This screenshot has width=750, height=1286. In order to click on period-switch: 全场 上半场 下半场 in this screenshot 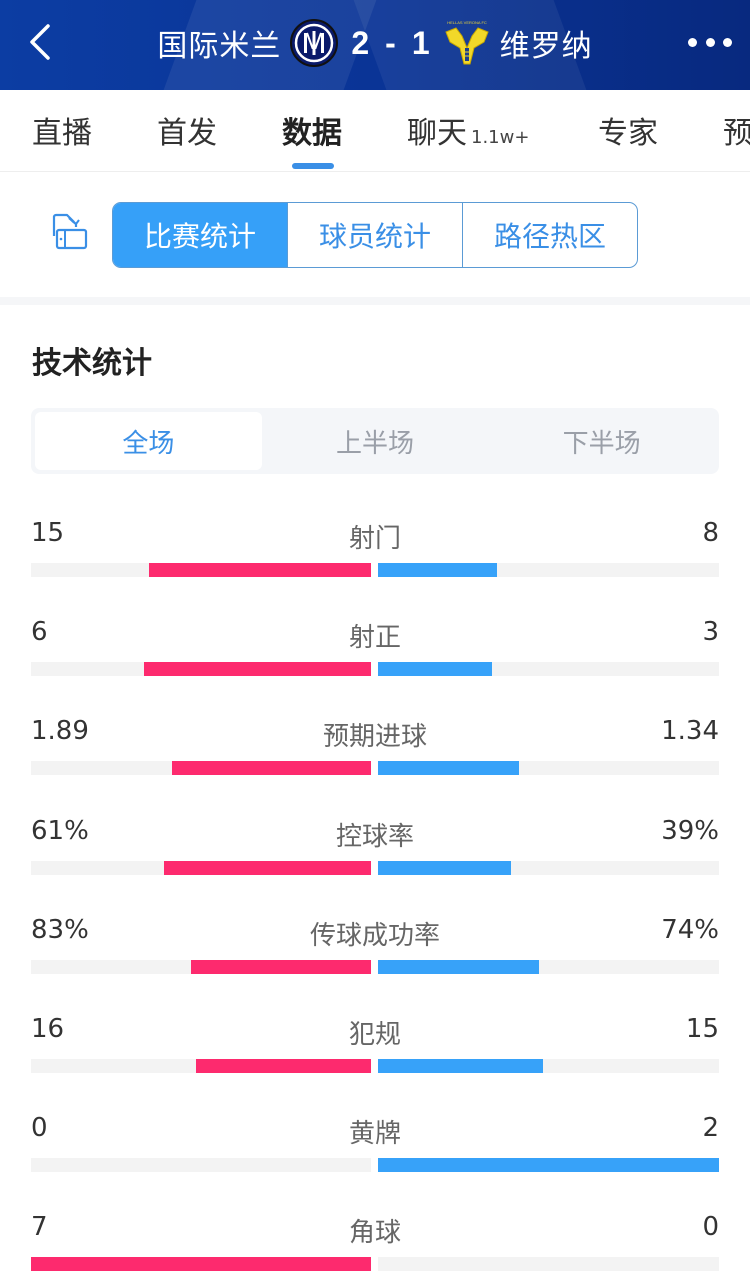, I will do `click(375, 441)`.